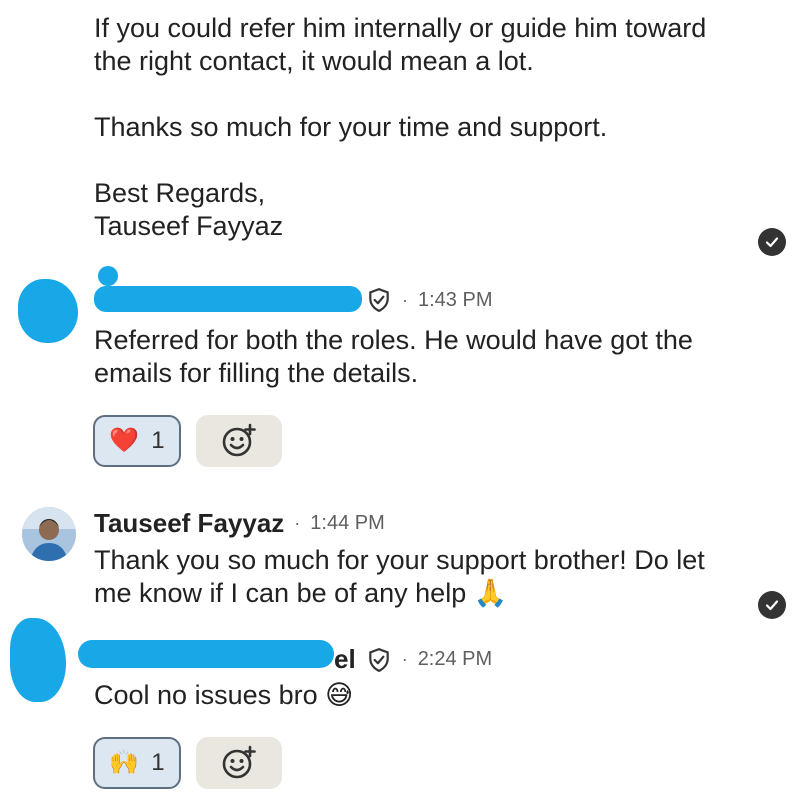 The width and height of the screenshot is (800, 807). I want to click on message-time: 2:24 PM, so click(455, 659).